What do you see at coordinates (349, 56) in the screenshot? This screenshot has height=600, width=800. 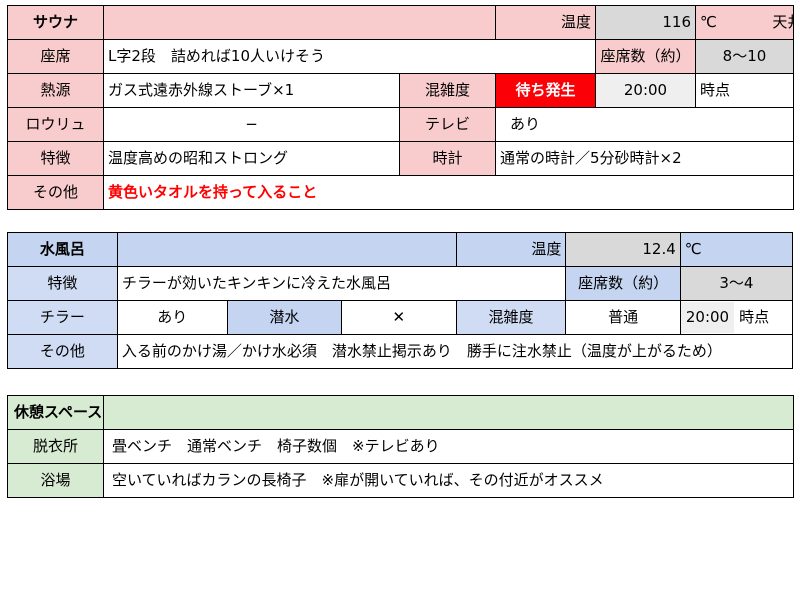 I see `sauna-seat-value: L字2段 詰めれば10人いけそう` at bounding box center [349, 56].